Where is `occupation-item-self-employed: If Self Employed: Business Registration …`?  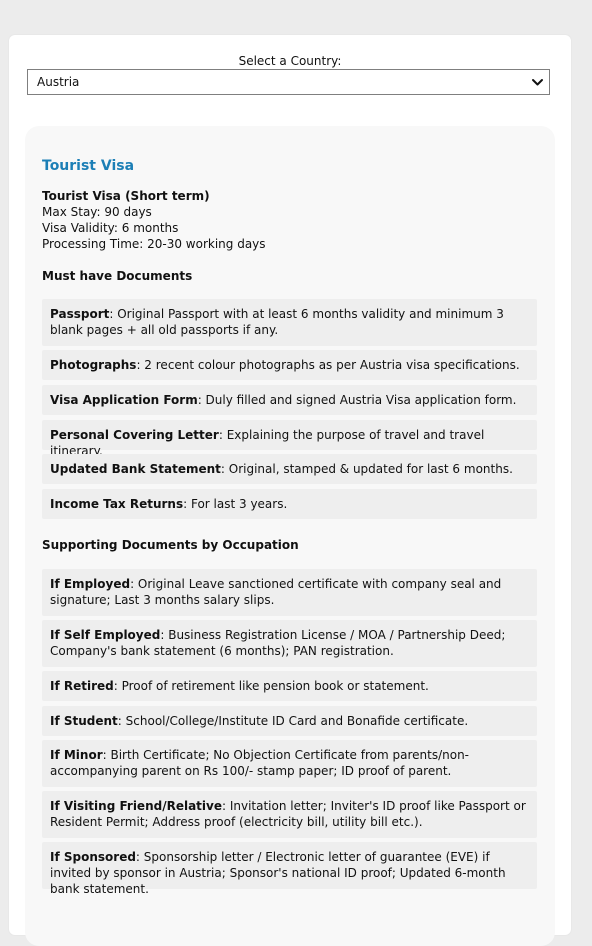 occupation-item-self-employed: If Self Employed: Business Registration … is located at coordinates (289, 643).